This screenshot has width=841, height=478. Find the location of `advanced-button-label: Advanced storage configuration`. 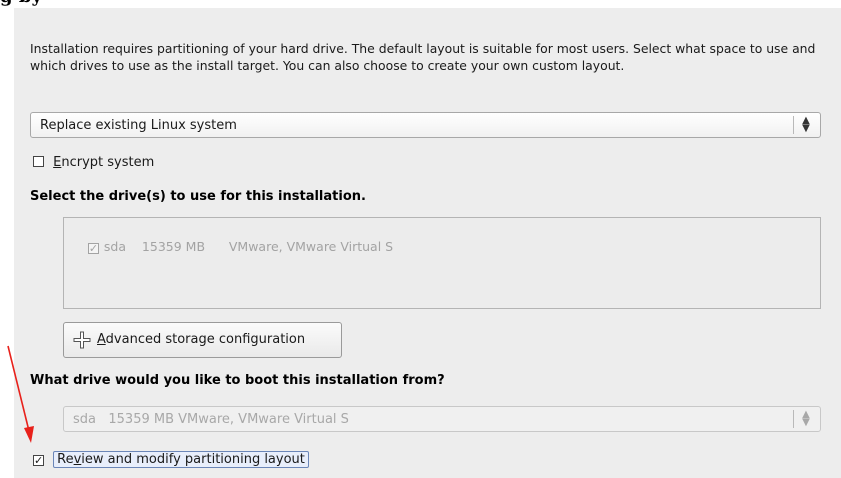

advanced-button-label: Advanced storage configuration is located at coordinates (201, 339).